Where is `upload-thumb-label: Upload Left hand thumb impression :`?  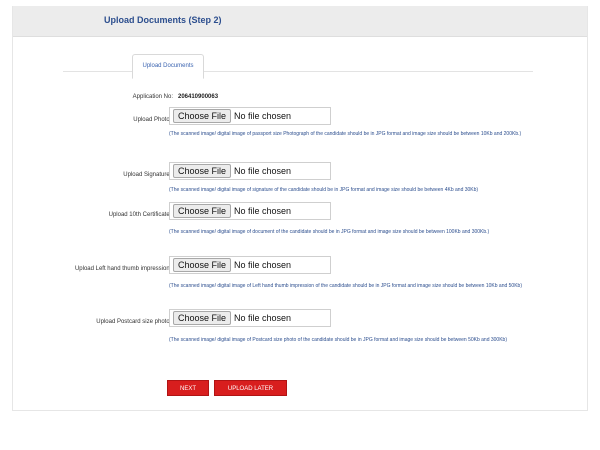 upload-thumb-label: Upload Left hand thumb impression : is located at coordinates (123, 269).